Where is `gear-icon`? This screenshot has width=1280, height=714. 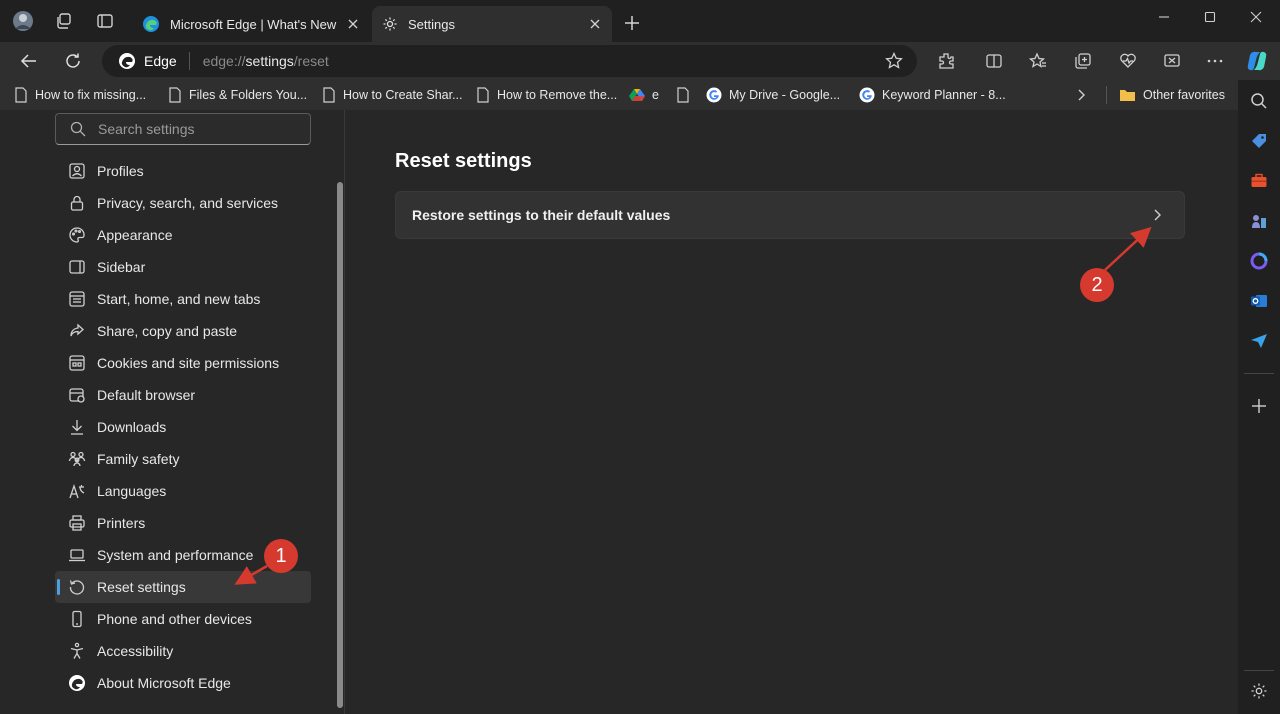
gear-icon is located at coordinates (390, 24).